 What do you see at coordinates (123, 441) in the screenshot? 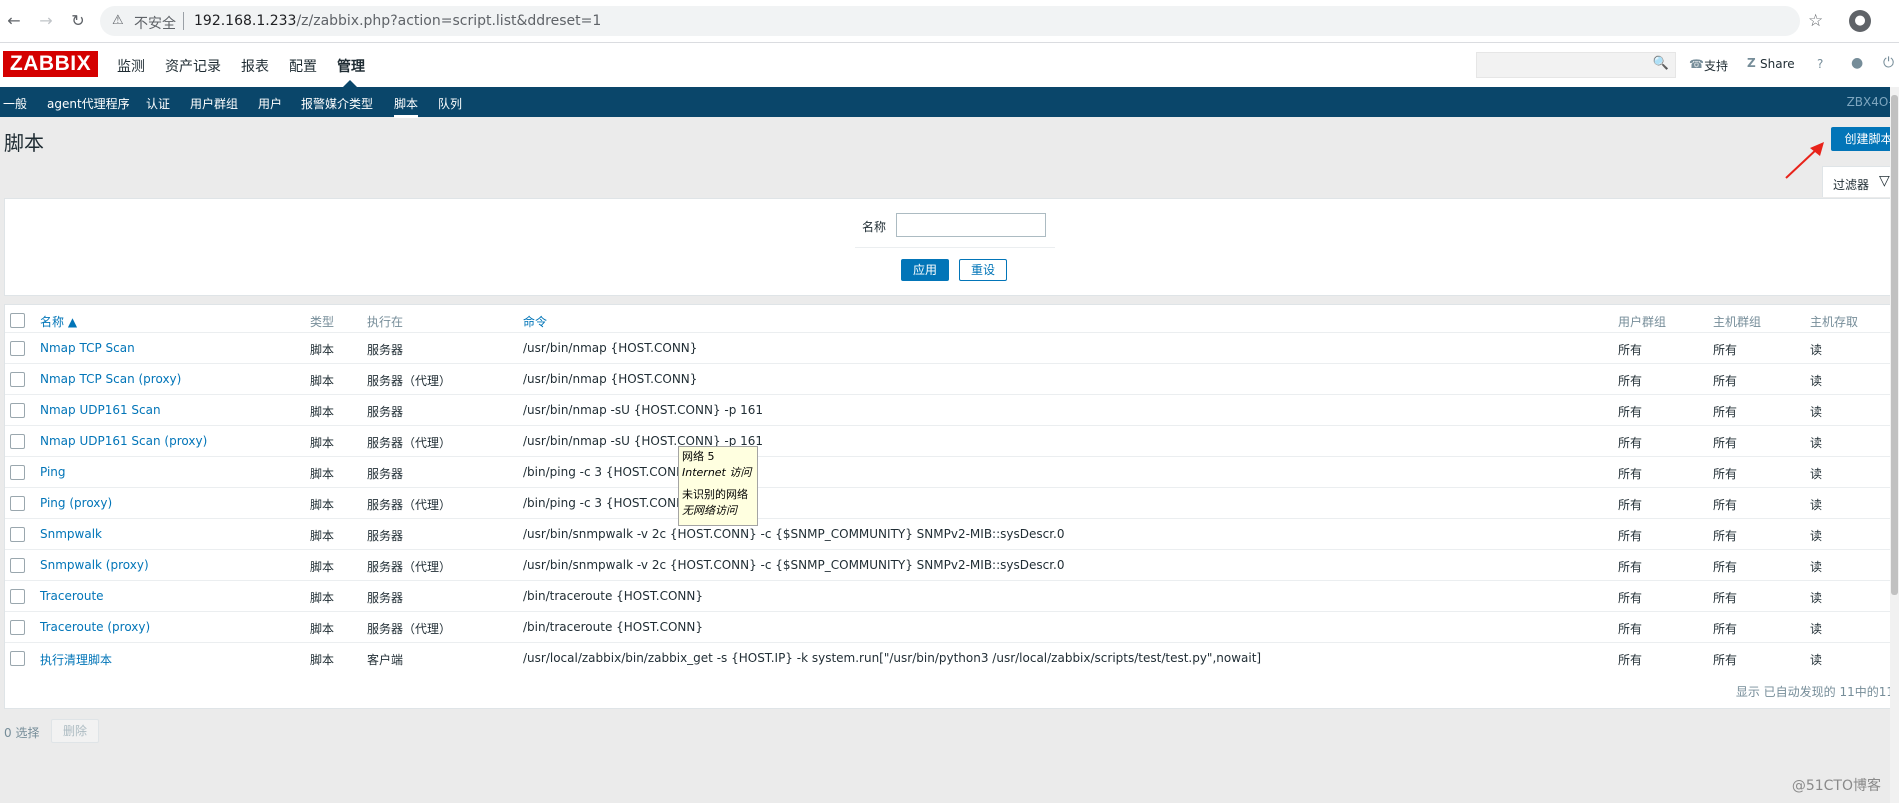
I see `script-name-link: Nmap UDP161 Scan (proxy)` at bounding box center [123, 441].